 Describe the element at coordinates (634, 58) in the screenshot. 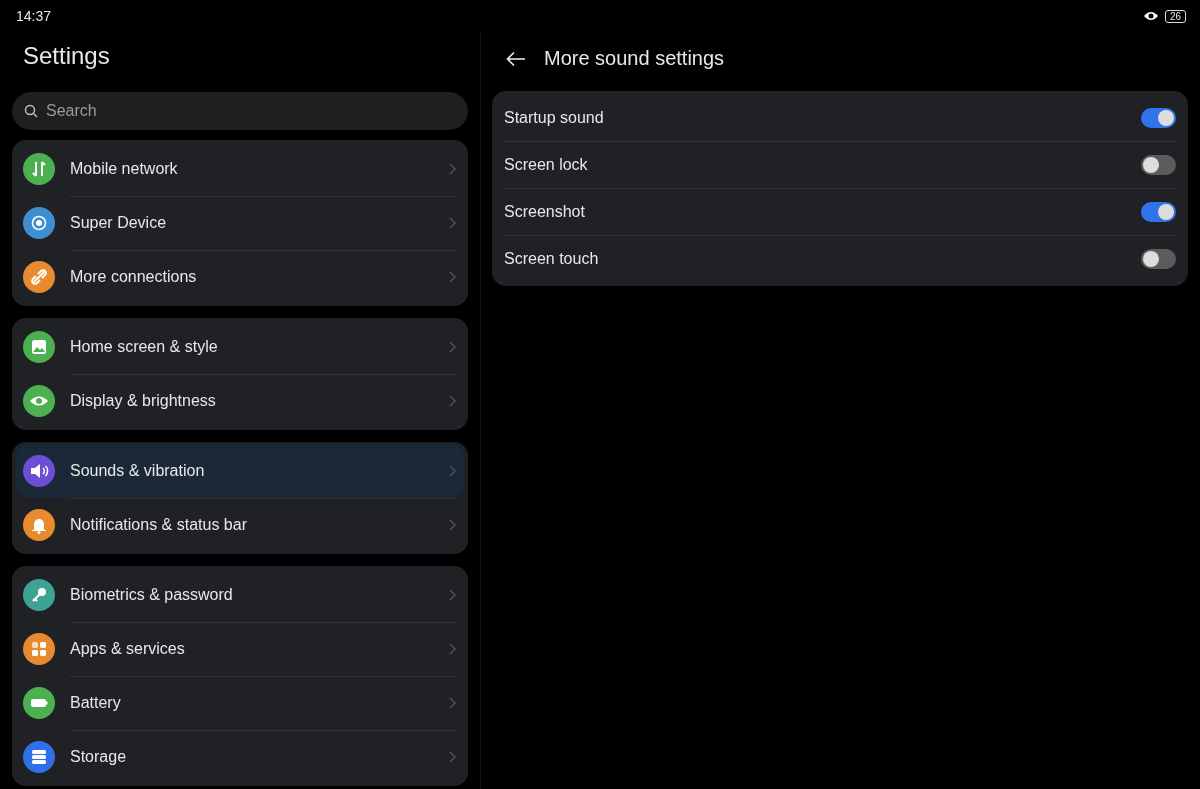

I see `page-title: More sound settings` at that location.